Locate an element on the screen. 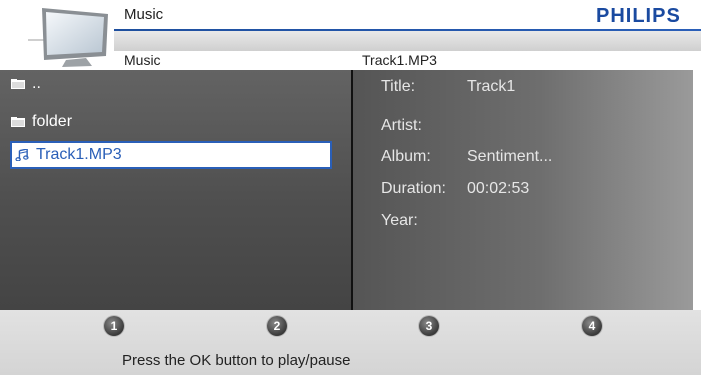 This screenshot has height=375, width=701. list-item-track1: Track1.MP3 is located at coordinates (171, 155).